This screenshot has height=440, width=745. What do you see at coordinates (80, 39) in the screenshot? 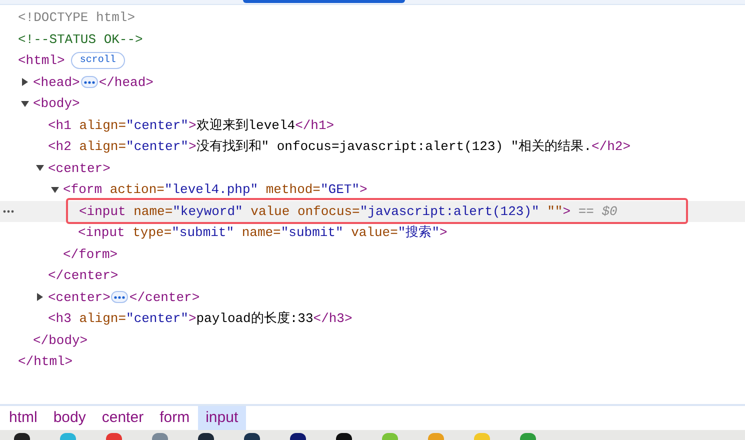
I see `code-text: <!--STATUS OK-->` at bounding box center [80, 39].